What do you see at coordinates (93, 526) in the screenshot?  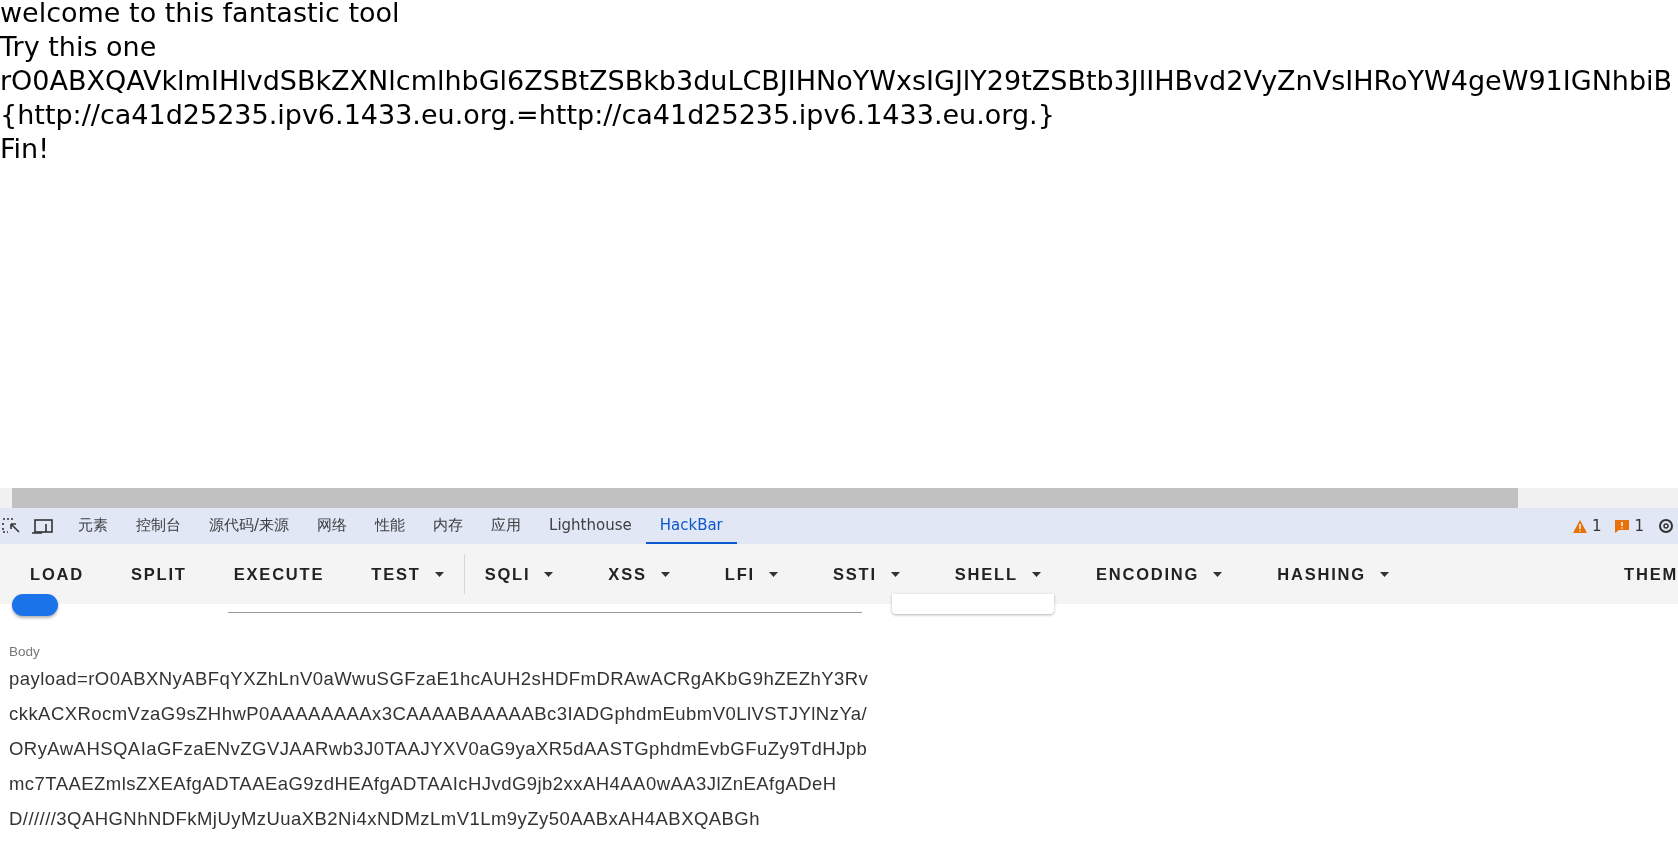 I see `devtools-tab: 元素` at bounding box center [93, 526].